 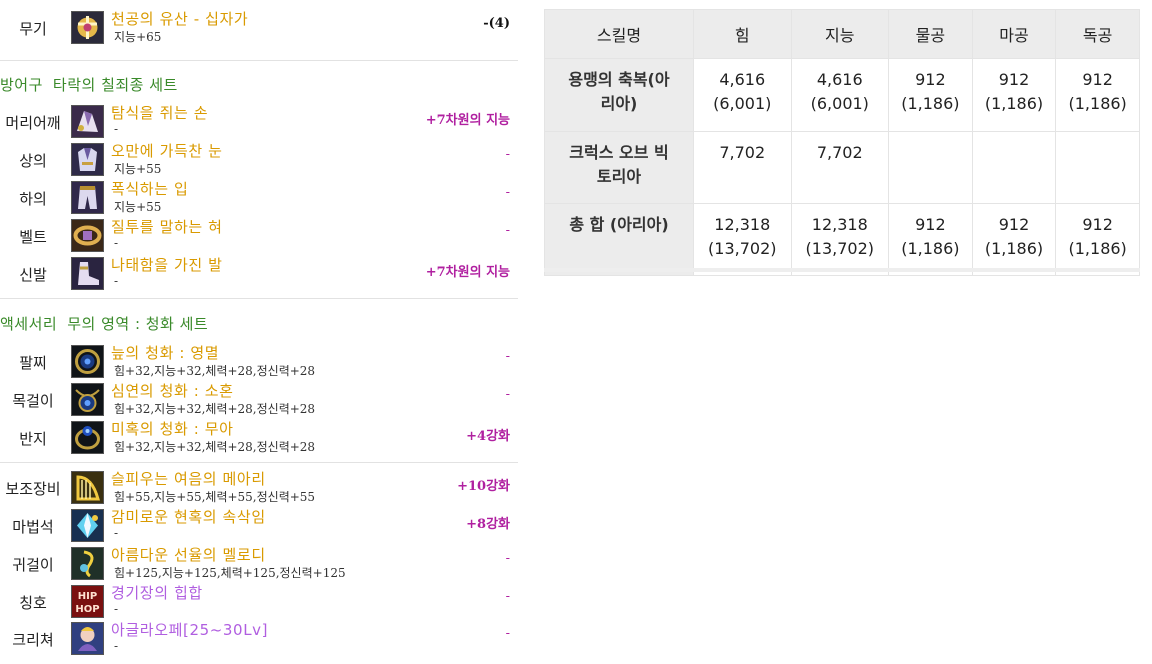 I want to click on hiphop-icon-text-bottom: HOP, so click(x=87, y=609).